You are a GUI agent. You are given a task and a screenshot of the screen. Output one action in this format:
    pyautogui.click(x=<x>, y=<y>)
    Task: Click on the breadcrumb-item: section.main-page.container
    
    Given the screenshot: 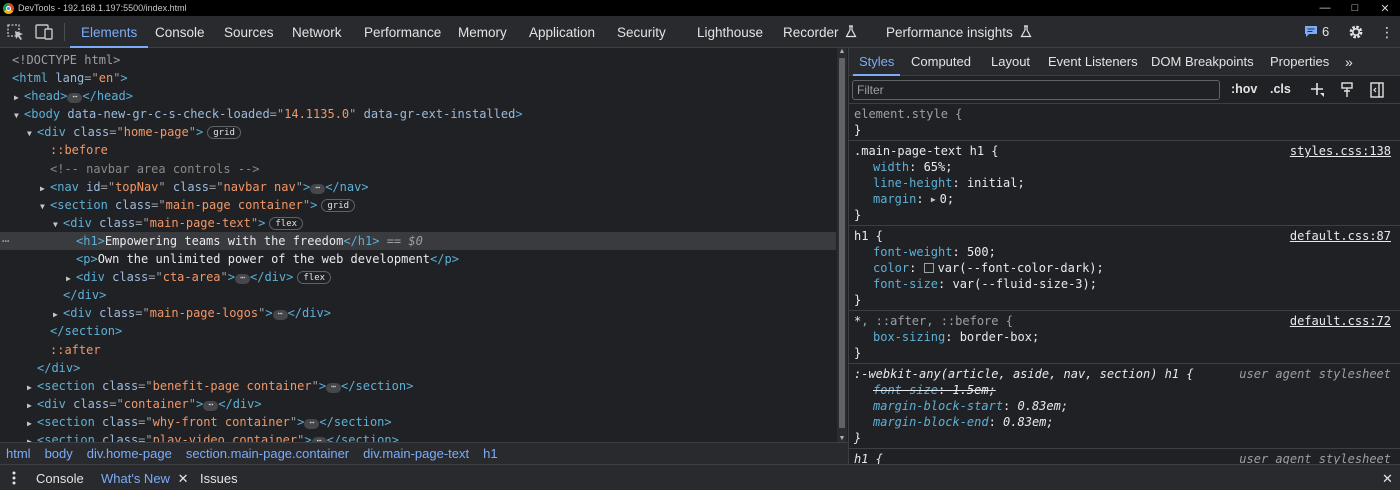 What is the action you would take?
    pyautogui.click(x=267, y=453)
    